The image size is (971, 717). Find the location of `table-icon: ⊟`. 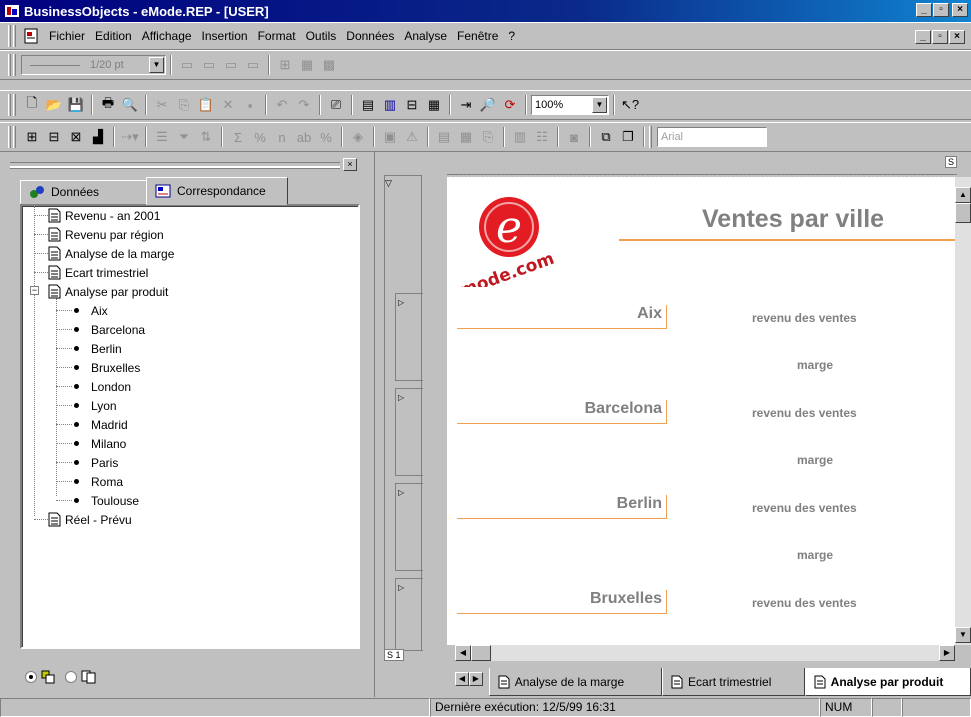

table-icon: ⊟ is located at coordinates (412, 105).